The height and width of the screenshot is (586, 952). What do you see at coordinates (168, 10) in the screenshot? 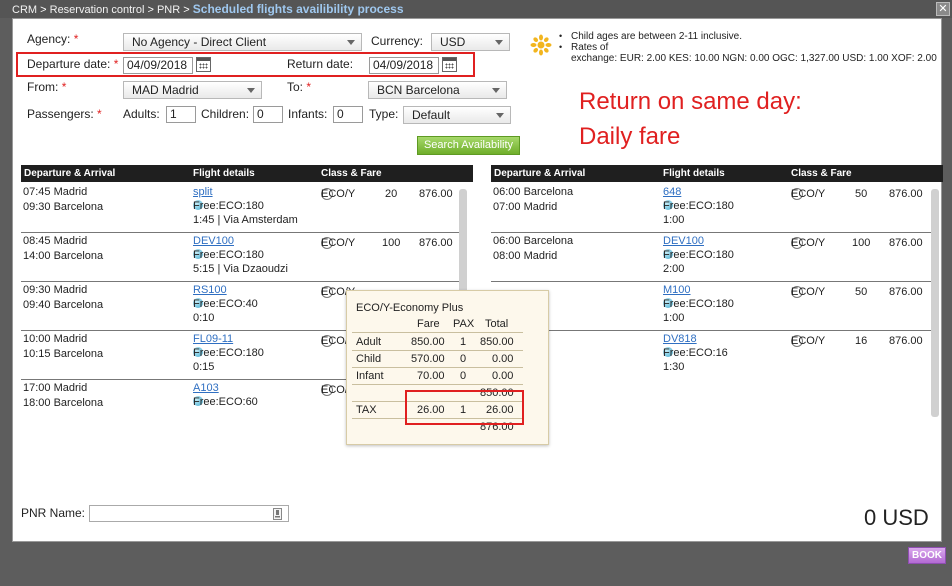
I see `breadcrumb-pnr: PNR` at bounding box center [168, 10].